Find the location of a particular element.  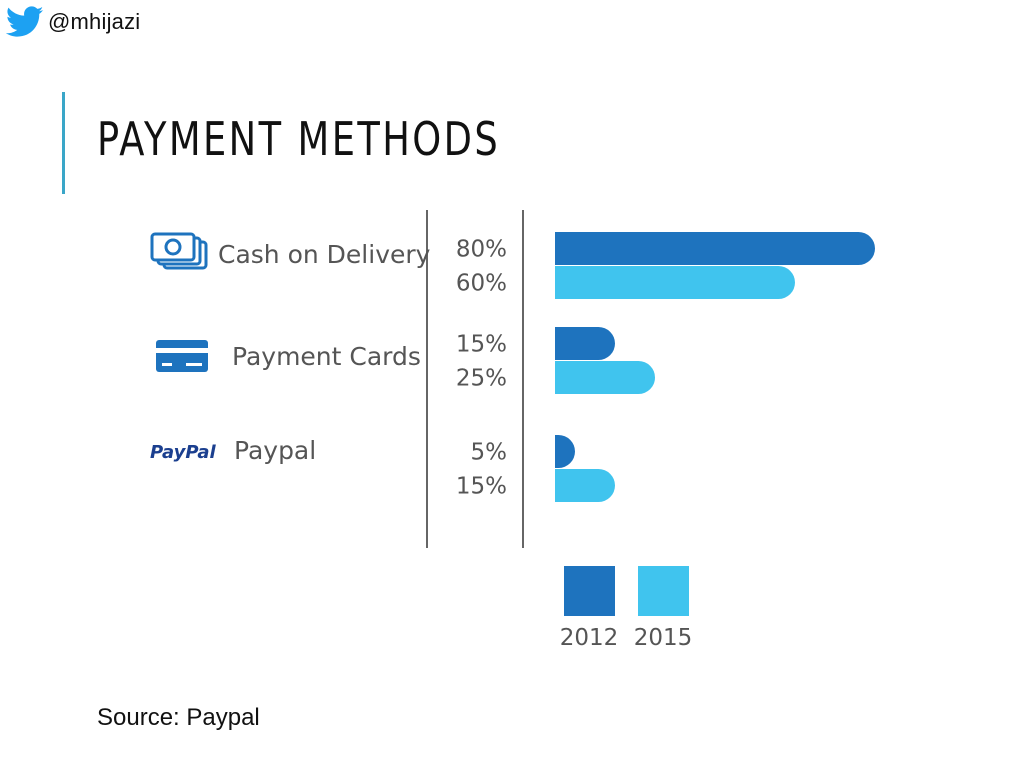

credit-card-icon is located at coordinates (182, 356).